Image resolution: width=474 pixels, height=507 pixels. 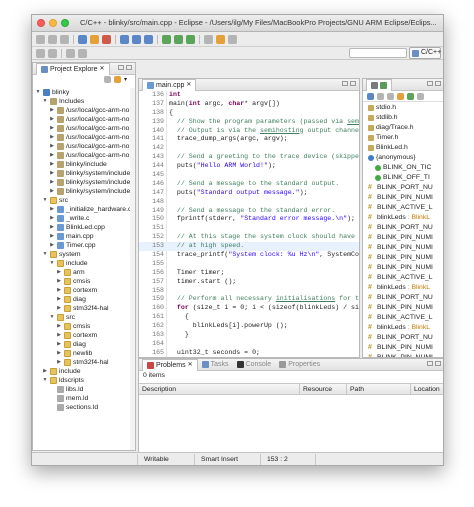 What do you see at coordinates (117, 79) in the screenshot?
I see `link-editor-icon` at bounding box center [117, 79].